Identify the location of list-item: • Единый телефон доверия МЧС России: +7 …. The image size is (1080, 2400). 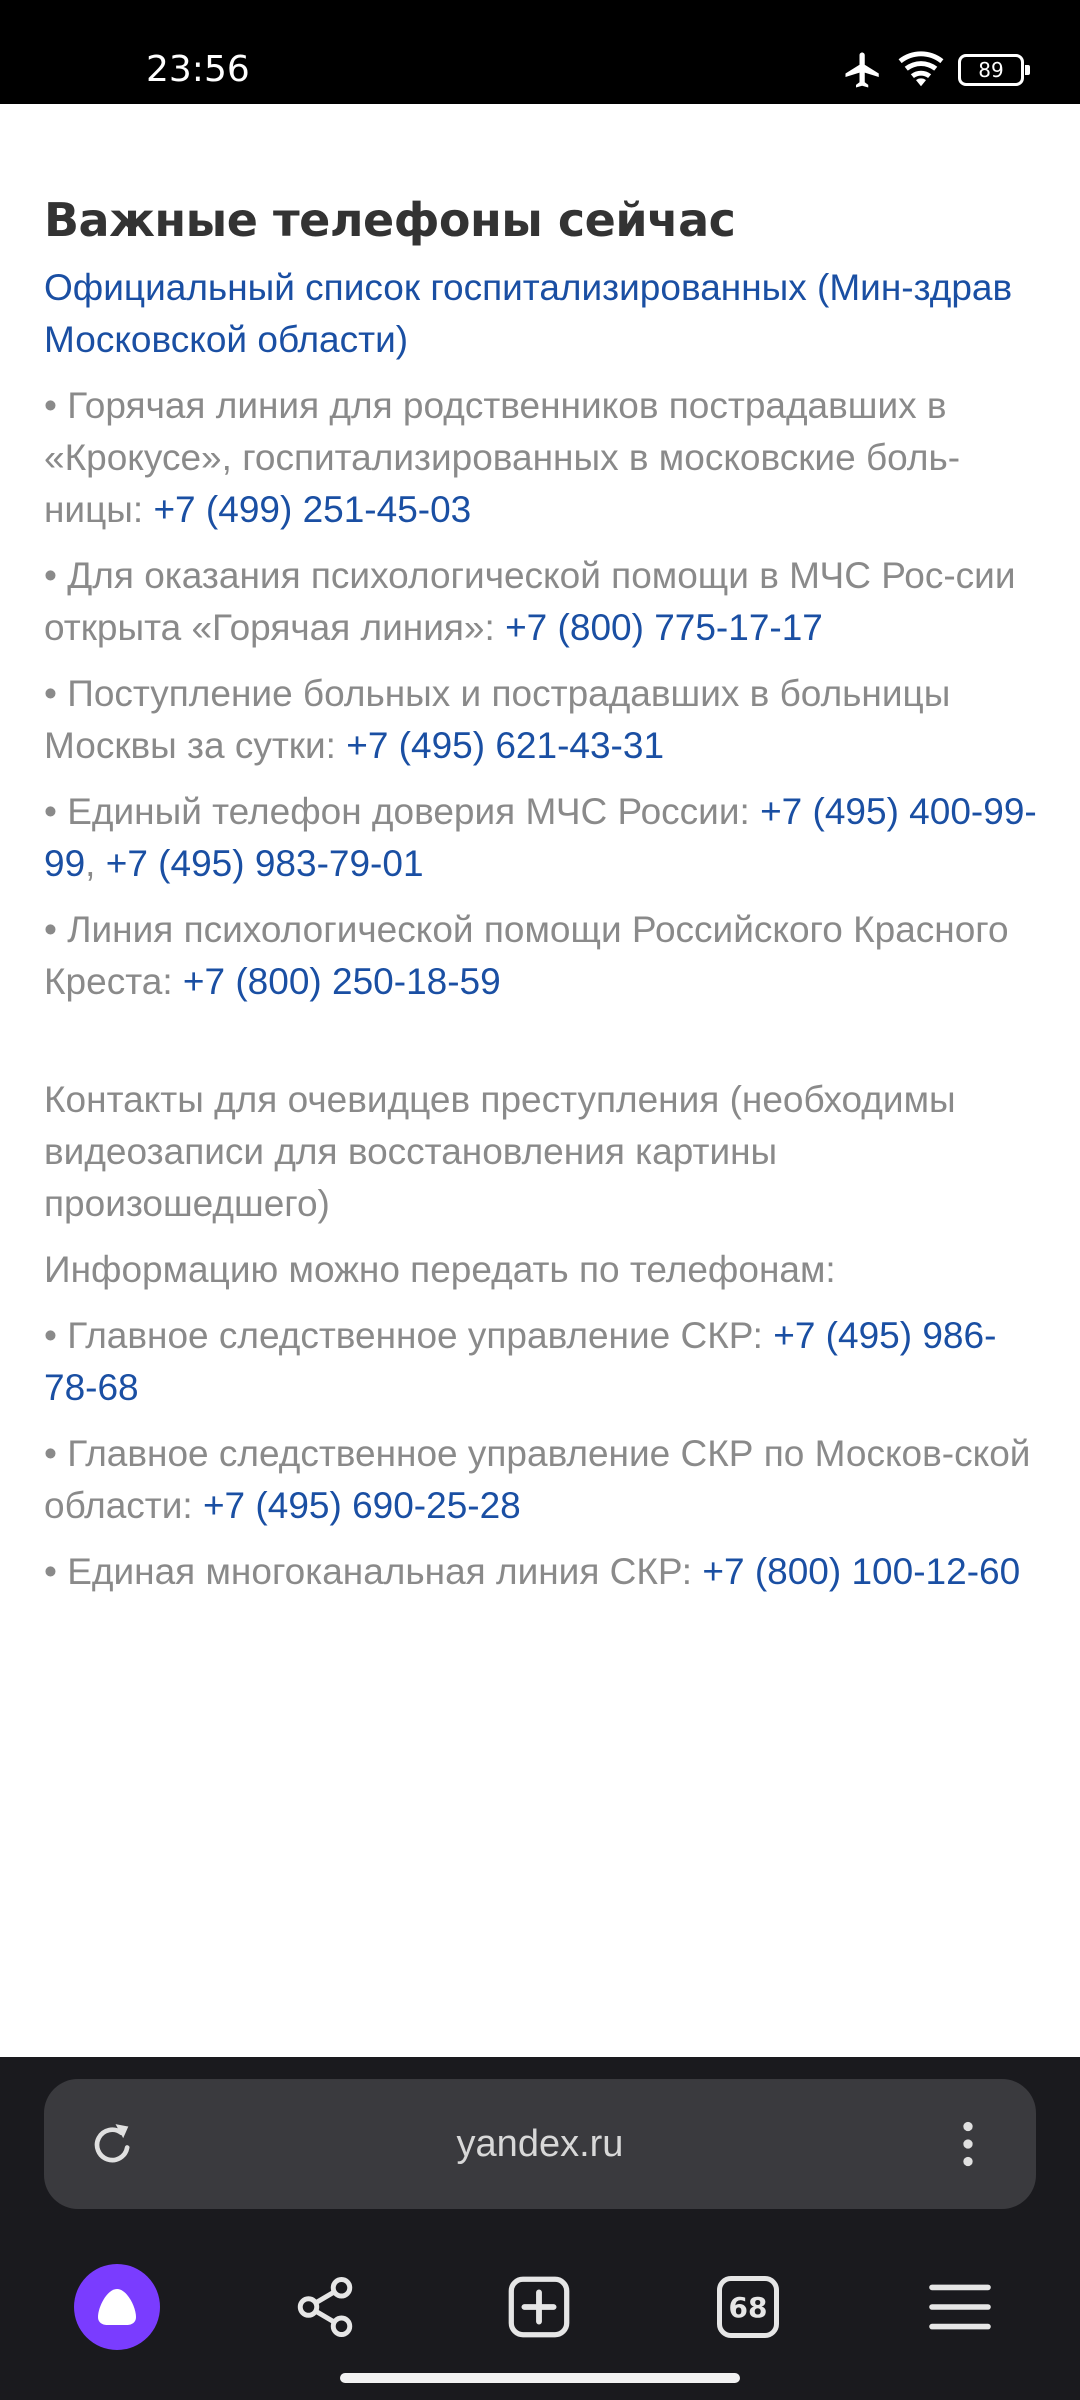
(544, 838).